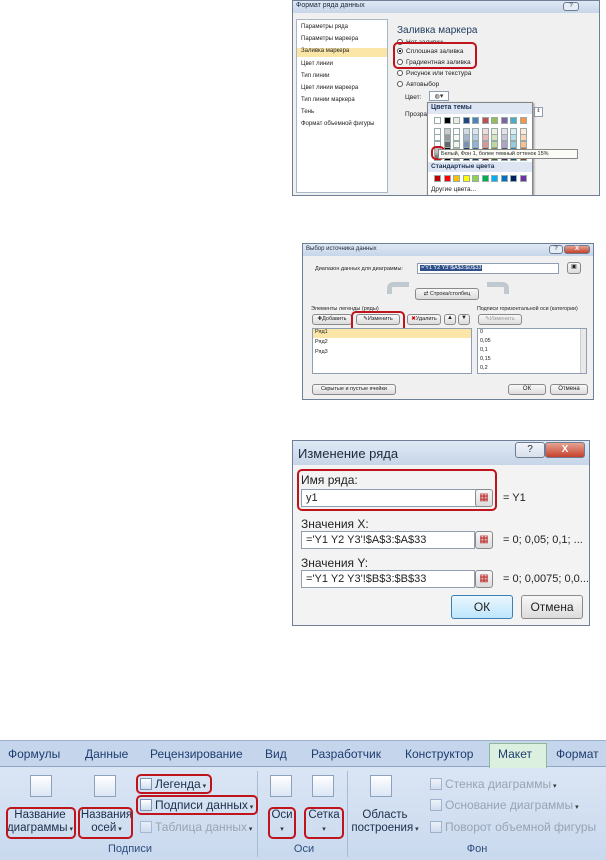  What do you see at coordinates (392, 333) in the screenshot?
I see `series-item-selected: Ряд1` at bounding box center [392, 333].